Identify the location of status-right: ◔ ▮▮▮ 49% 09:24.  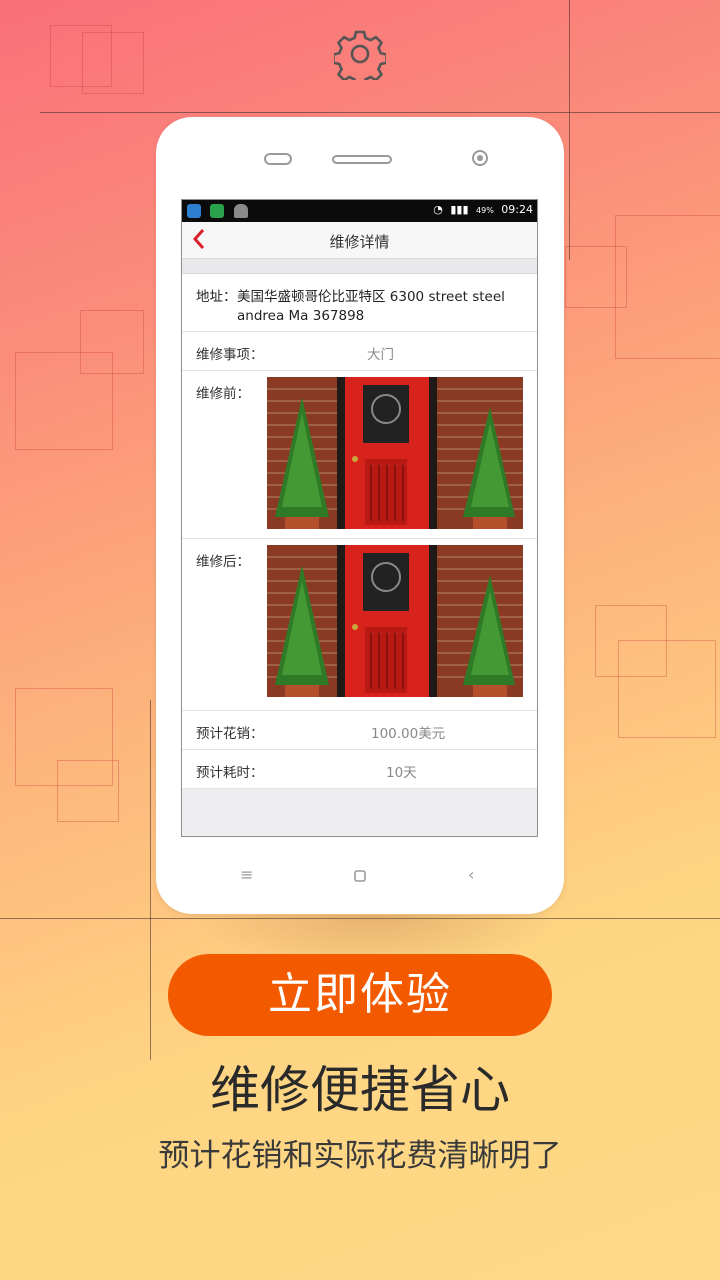
(483, 209).